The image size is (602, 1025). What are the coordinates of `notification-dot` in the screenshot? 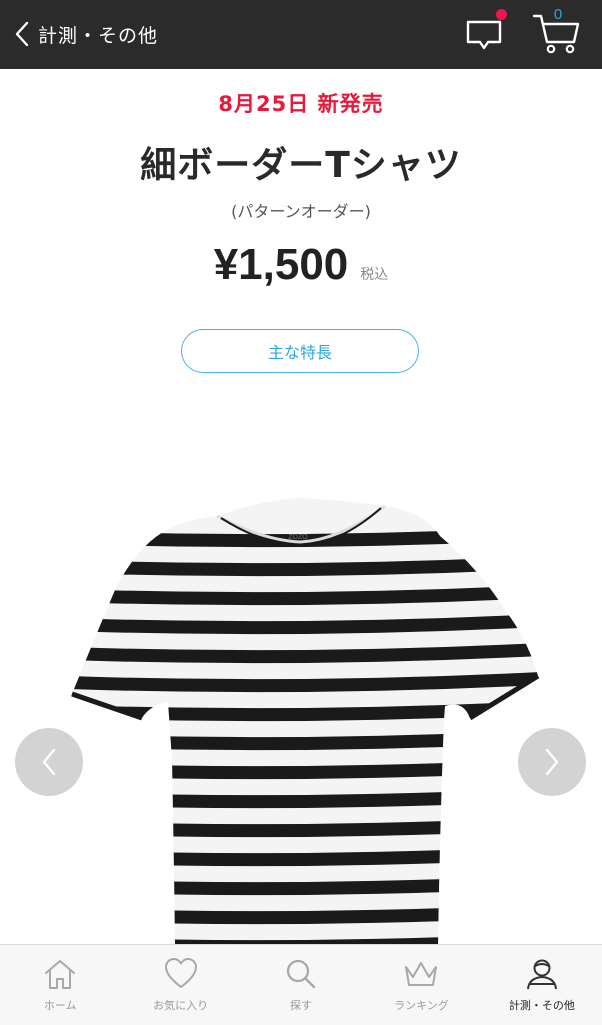 It's located at (501, 14).